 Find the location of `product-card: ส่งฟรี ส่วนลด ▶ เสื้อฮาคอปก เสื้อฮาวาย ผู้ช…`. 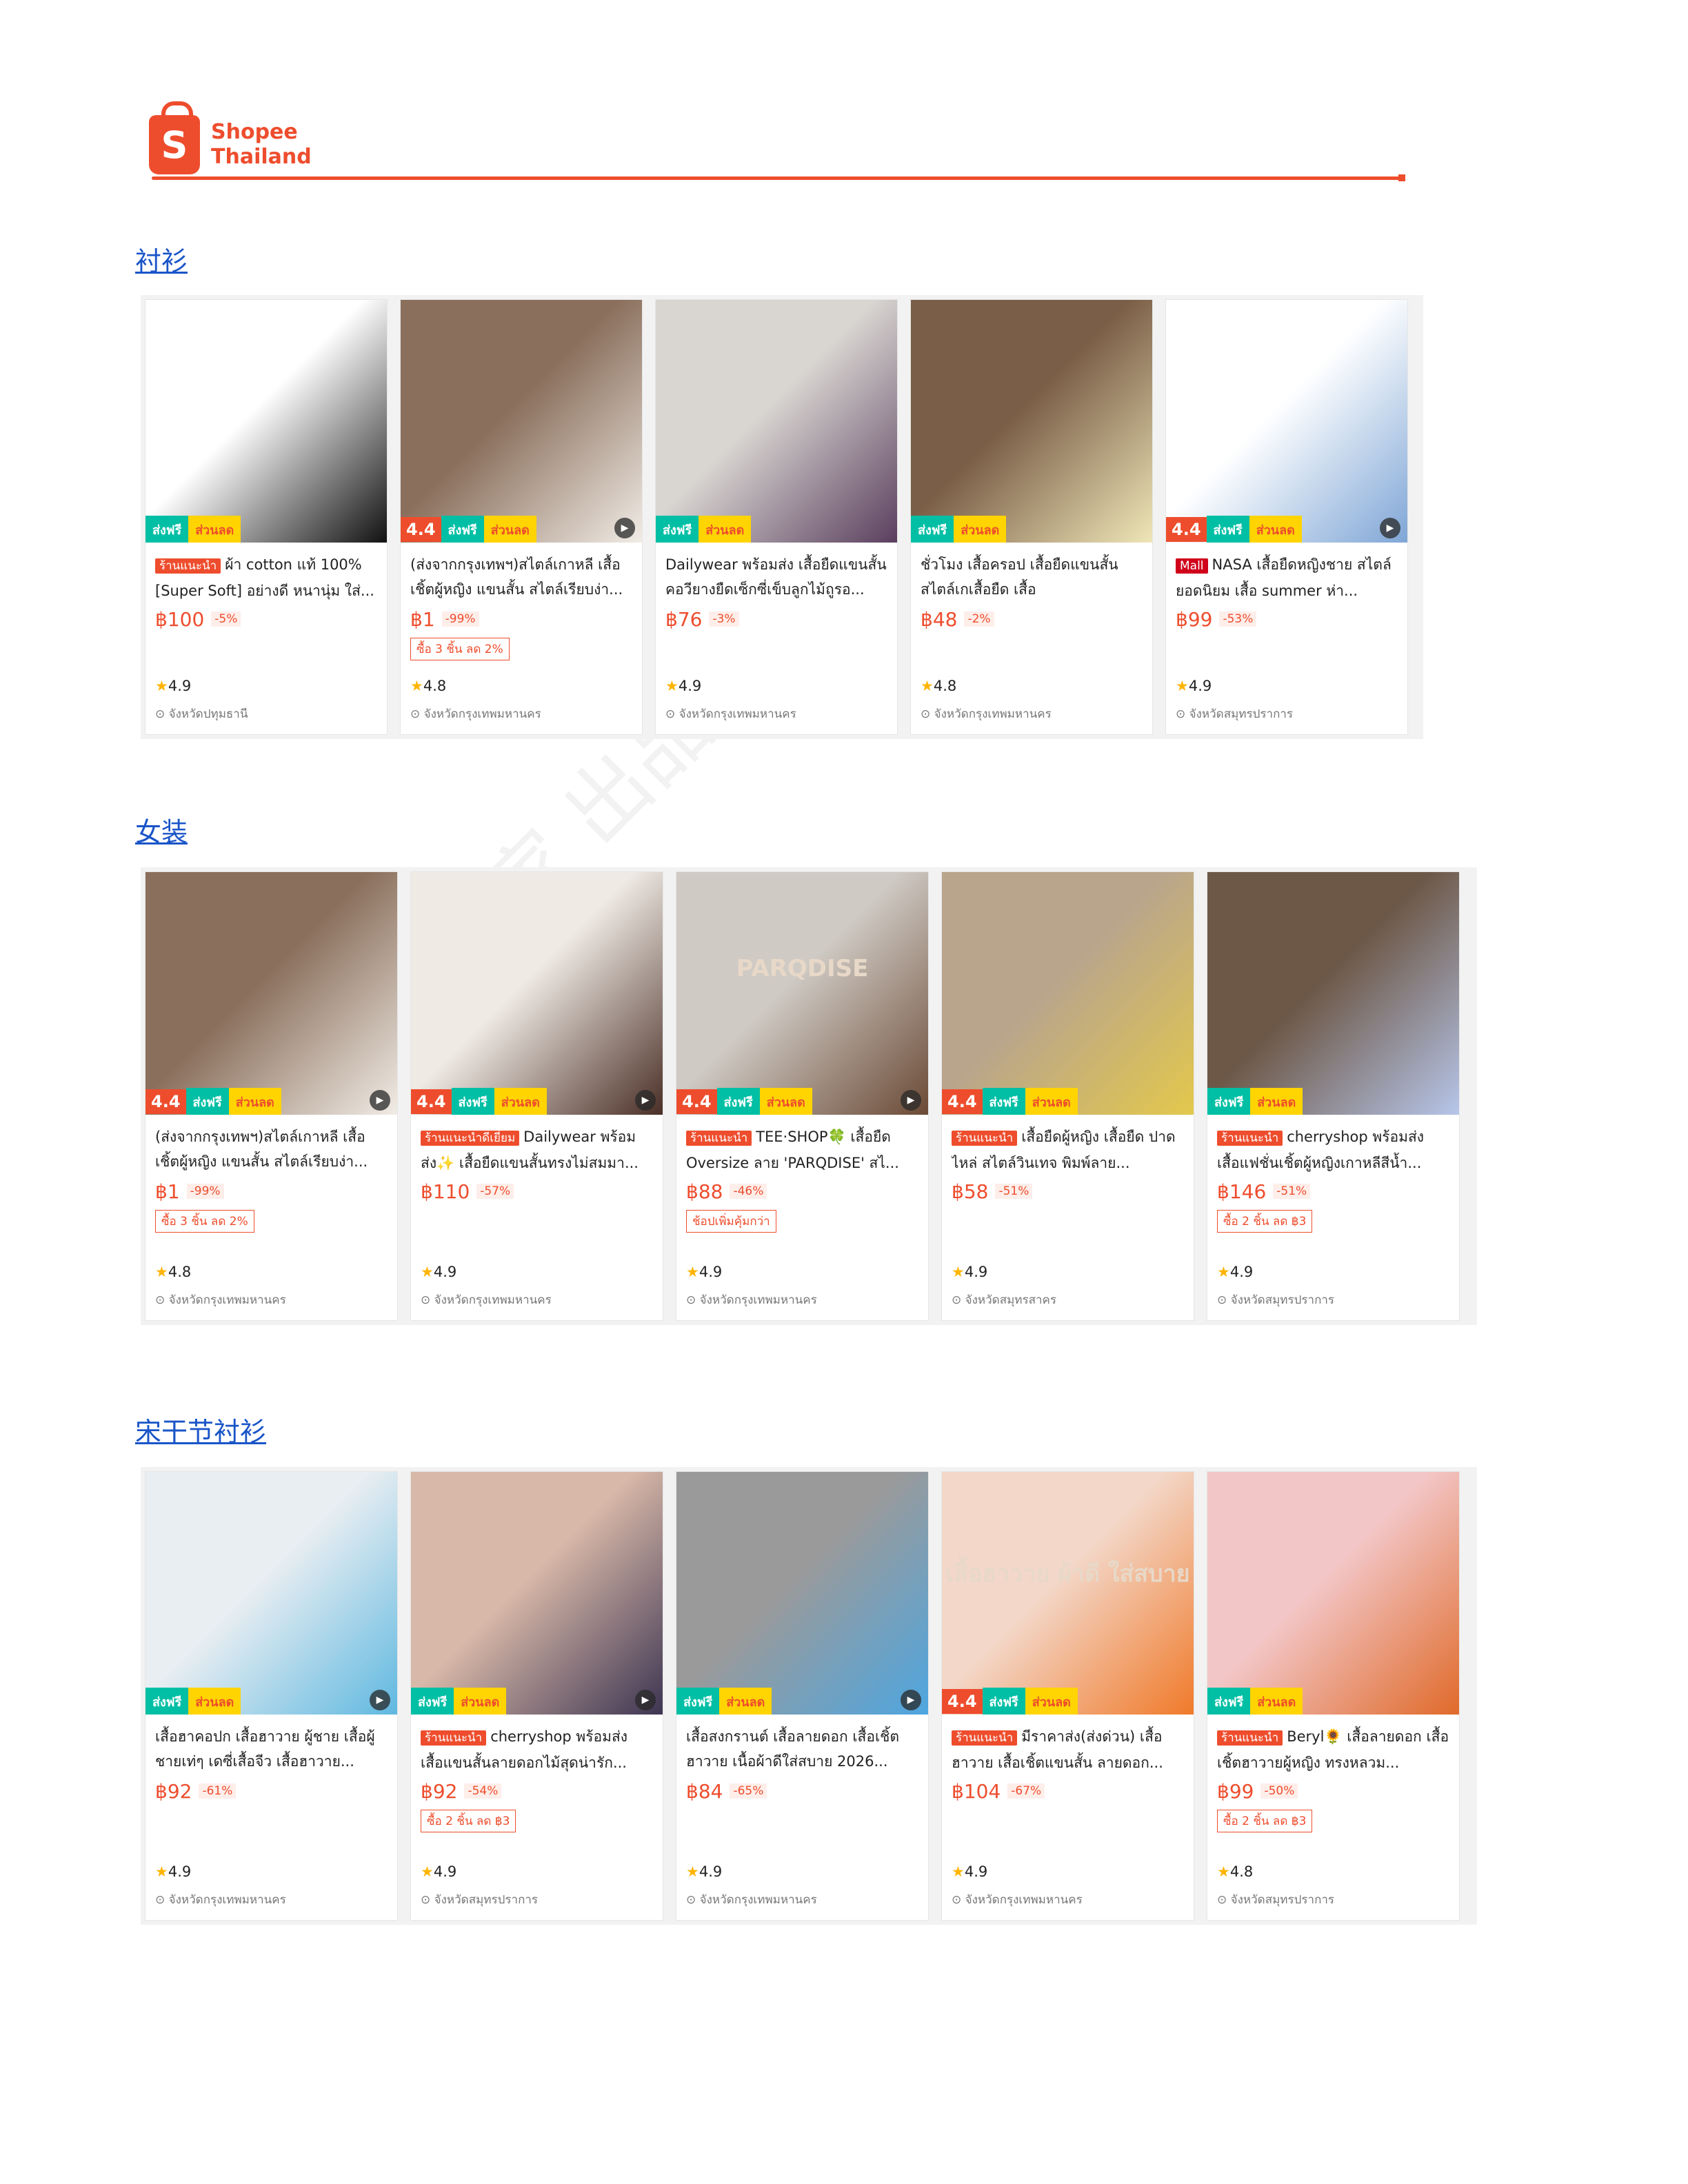

product-card: ส่งฟรี ส่วนลด ▶ เสื้อฮาคอปก เสื้อฮาวาย ผู้ช… is located at coordinates (271, 1696).